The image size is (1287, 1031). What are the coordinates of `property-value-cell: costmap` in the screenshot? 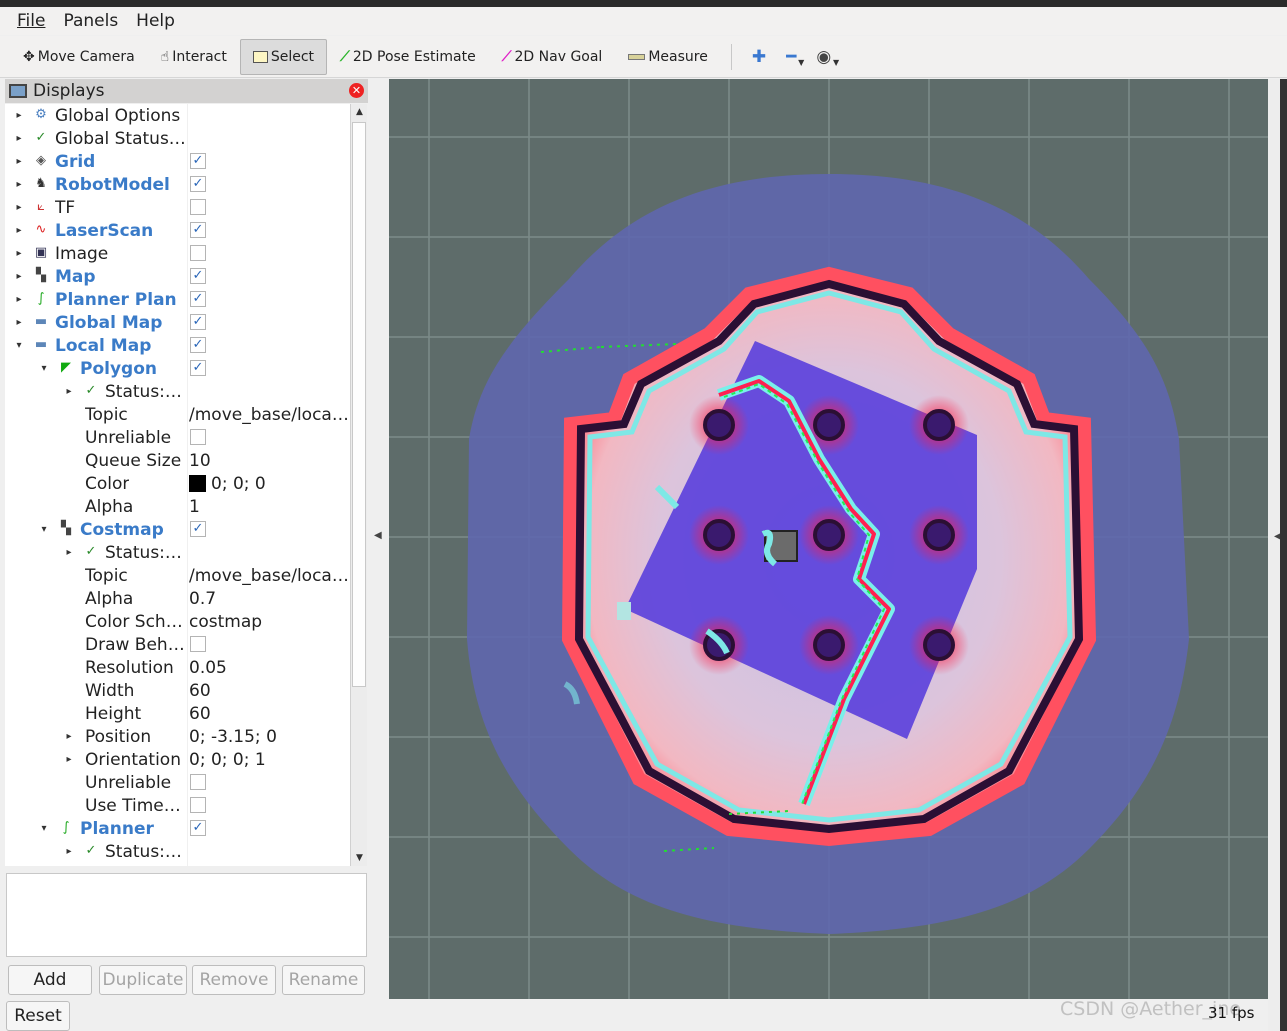 It's located at (269, 622).